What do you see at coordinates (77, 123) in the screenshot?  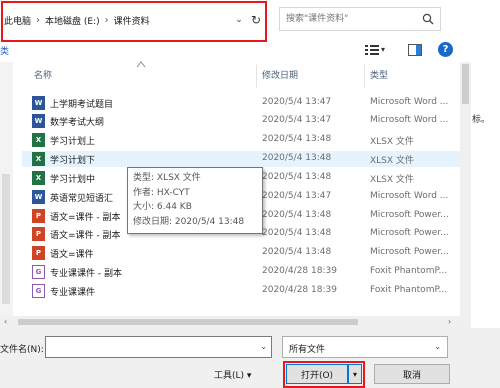 I see `file-name: 数学考试大纲` at bounding box center [77, 123].